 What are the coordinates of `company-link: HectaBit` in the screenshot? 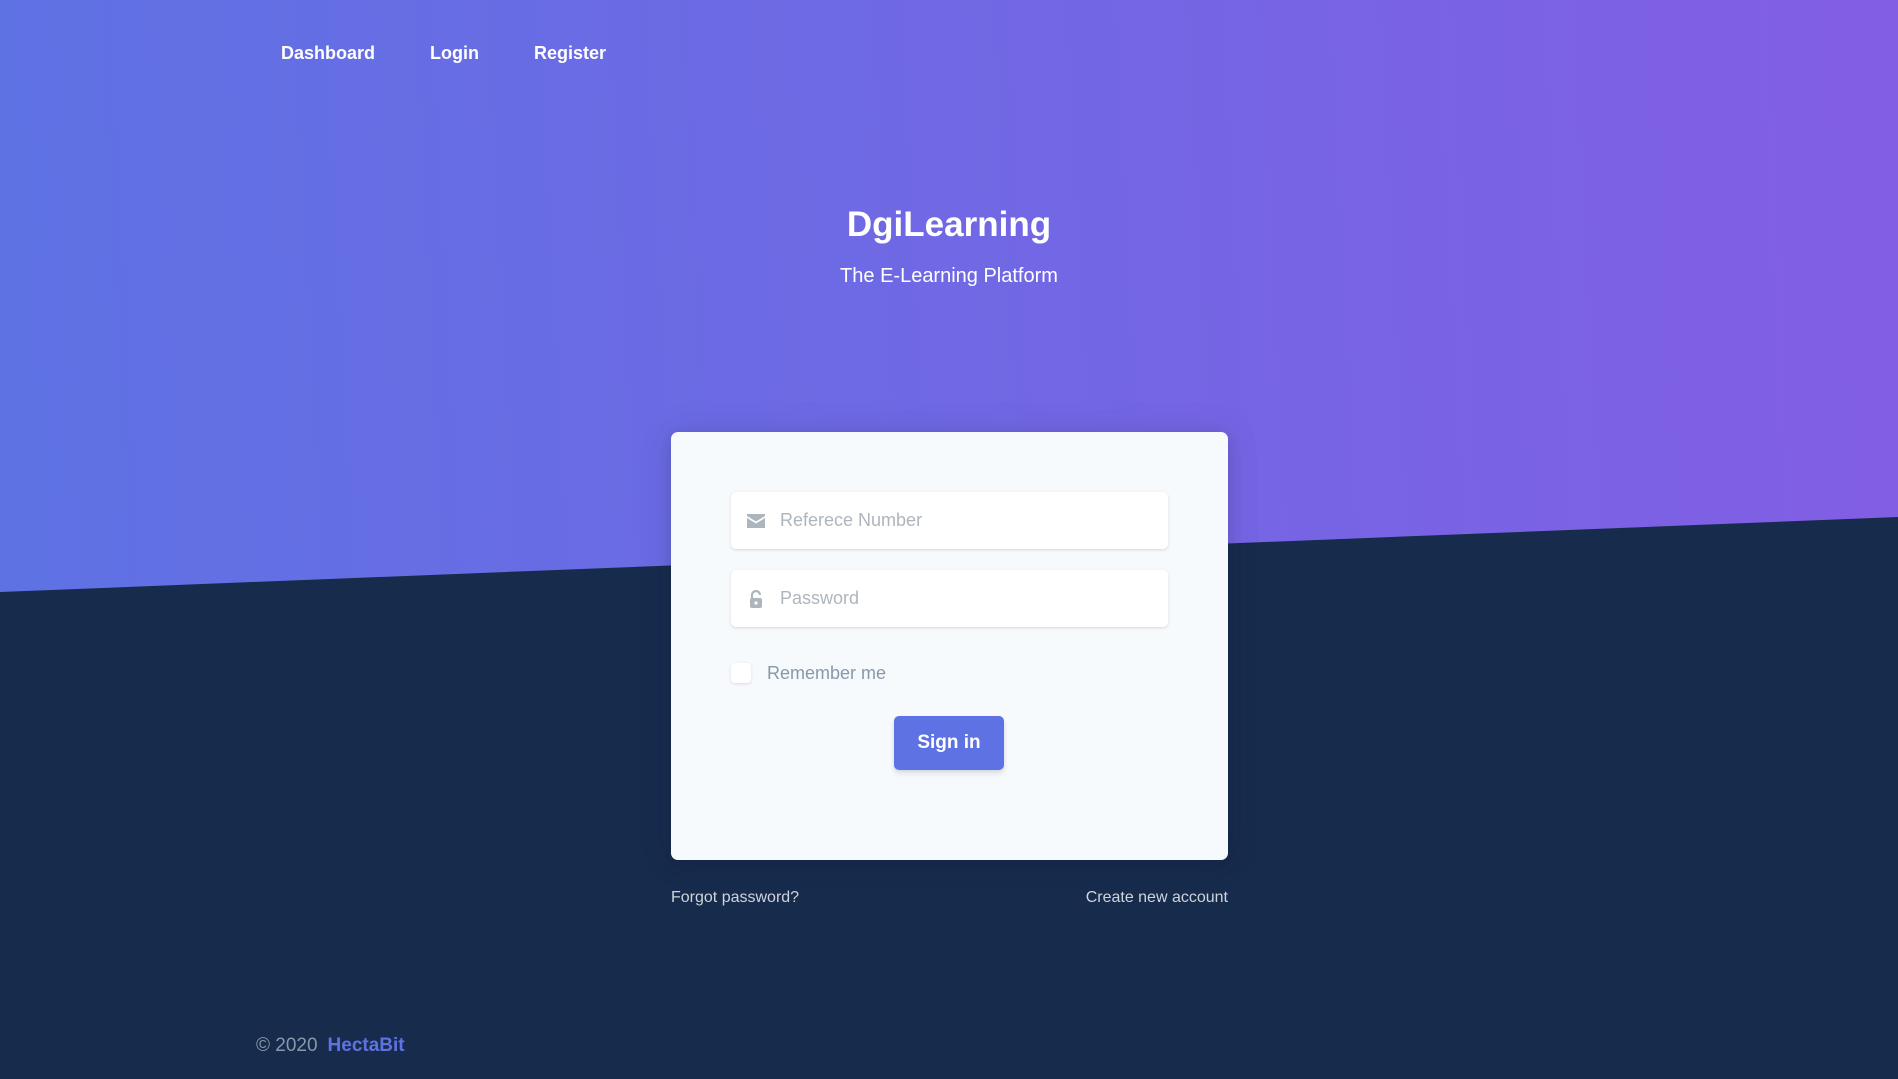 It's located at (366, 1046).